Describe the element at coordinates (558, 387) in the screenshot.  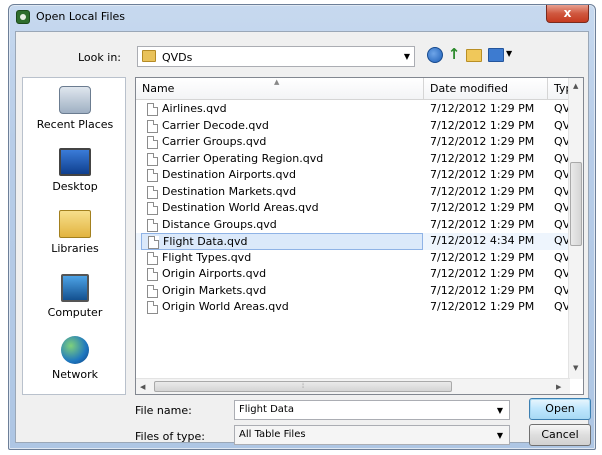
I see `scroll-right-icon: ▶` at that location.